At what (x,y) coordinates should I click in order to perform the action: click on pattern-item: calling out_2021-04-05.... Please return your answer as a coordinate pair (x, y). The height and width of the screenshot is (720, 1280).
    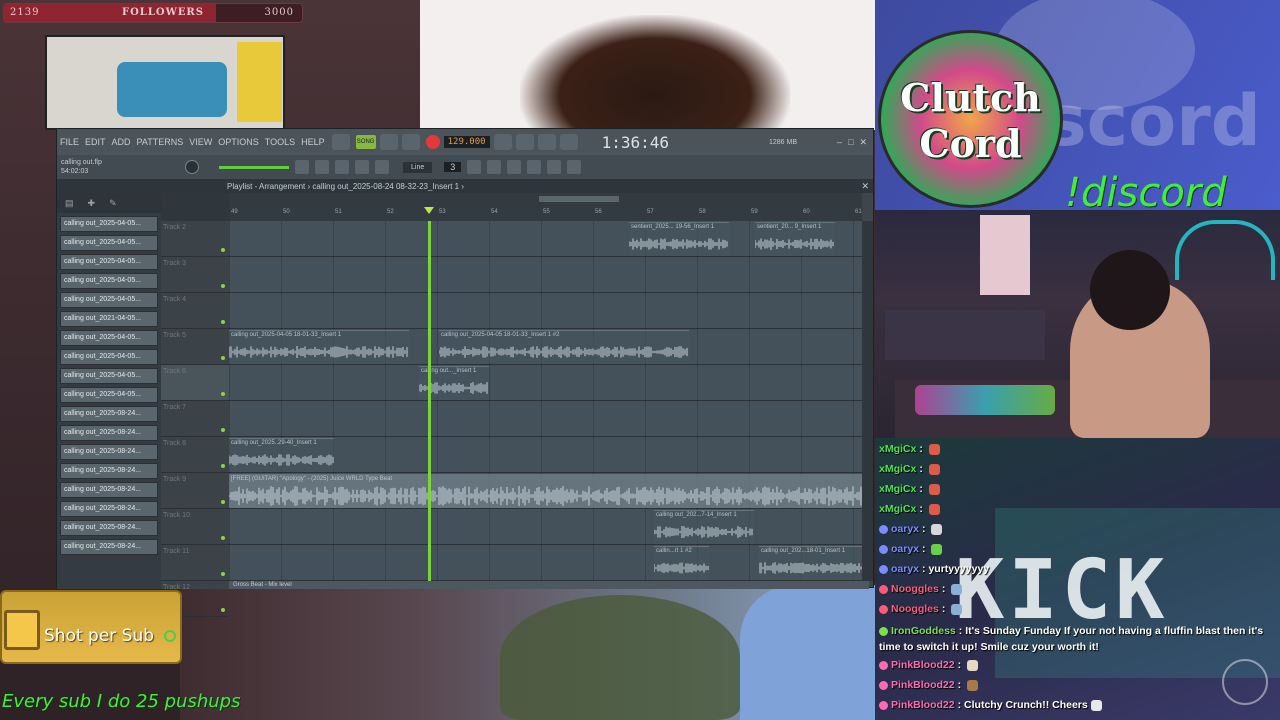
    Looking at the image, I should click on (109, 319).